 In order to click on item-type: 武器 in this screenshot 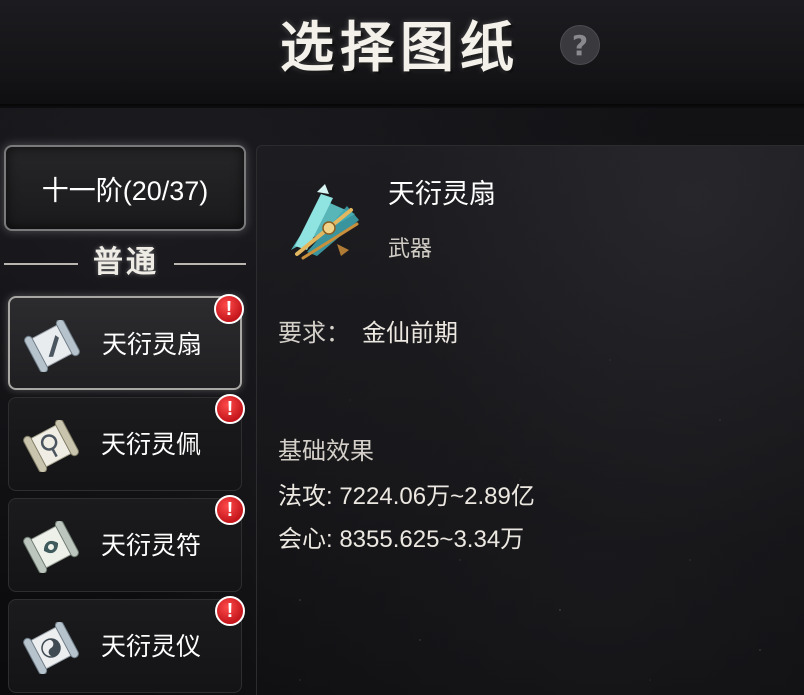, I will do `click(410, 249)`.